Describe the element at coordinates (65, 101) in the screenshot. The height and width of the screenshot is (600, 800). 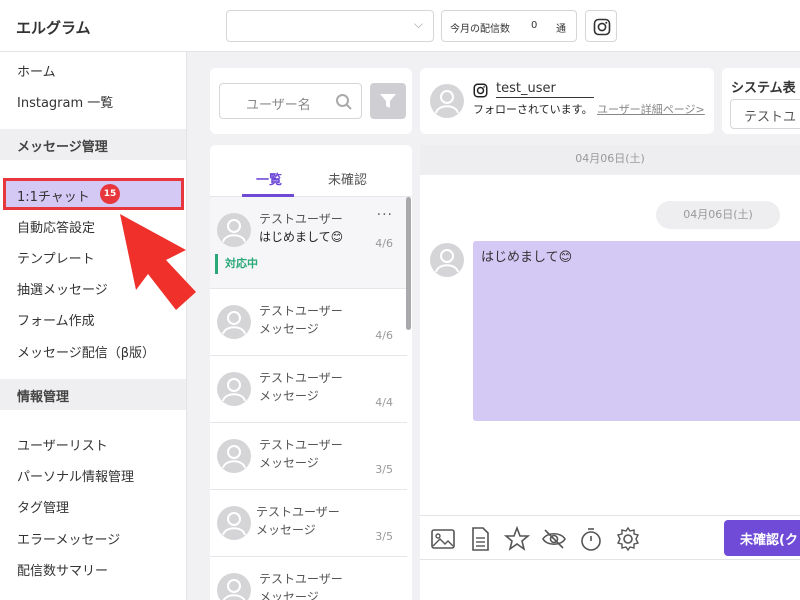
I see `sidebar-item-instagram-list: Instagram 一覧` at that location.